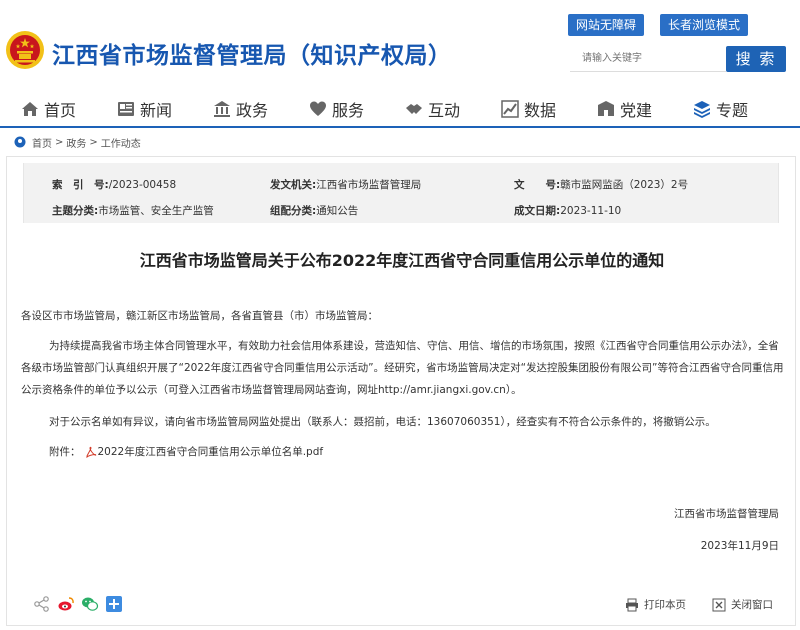  Describe the element at coordinates (444, 110) in the screenshot. I see `nav-label: 互动` at that location.